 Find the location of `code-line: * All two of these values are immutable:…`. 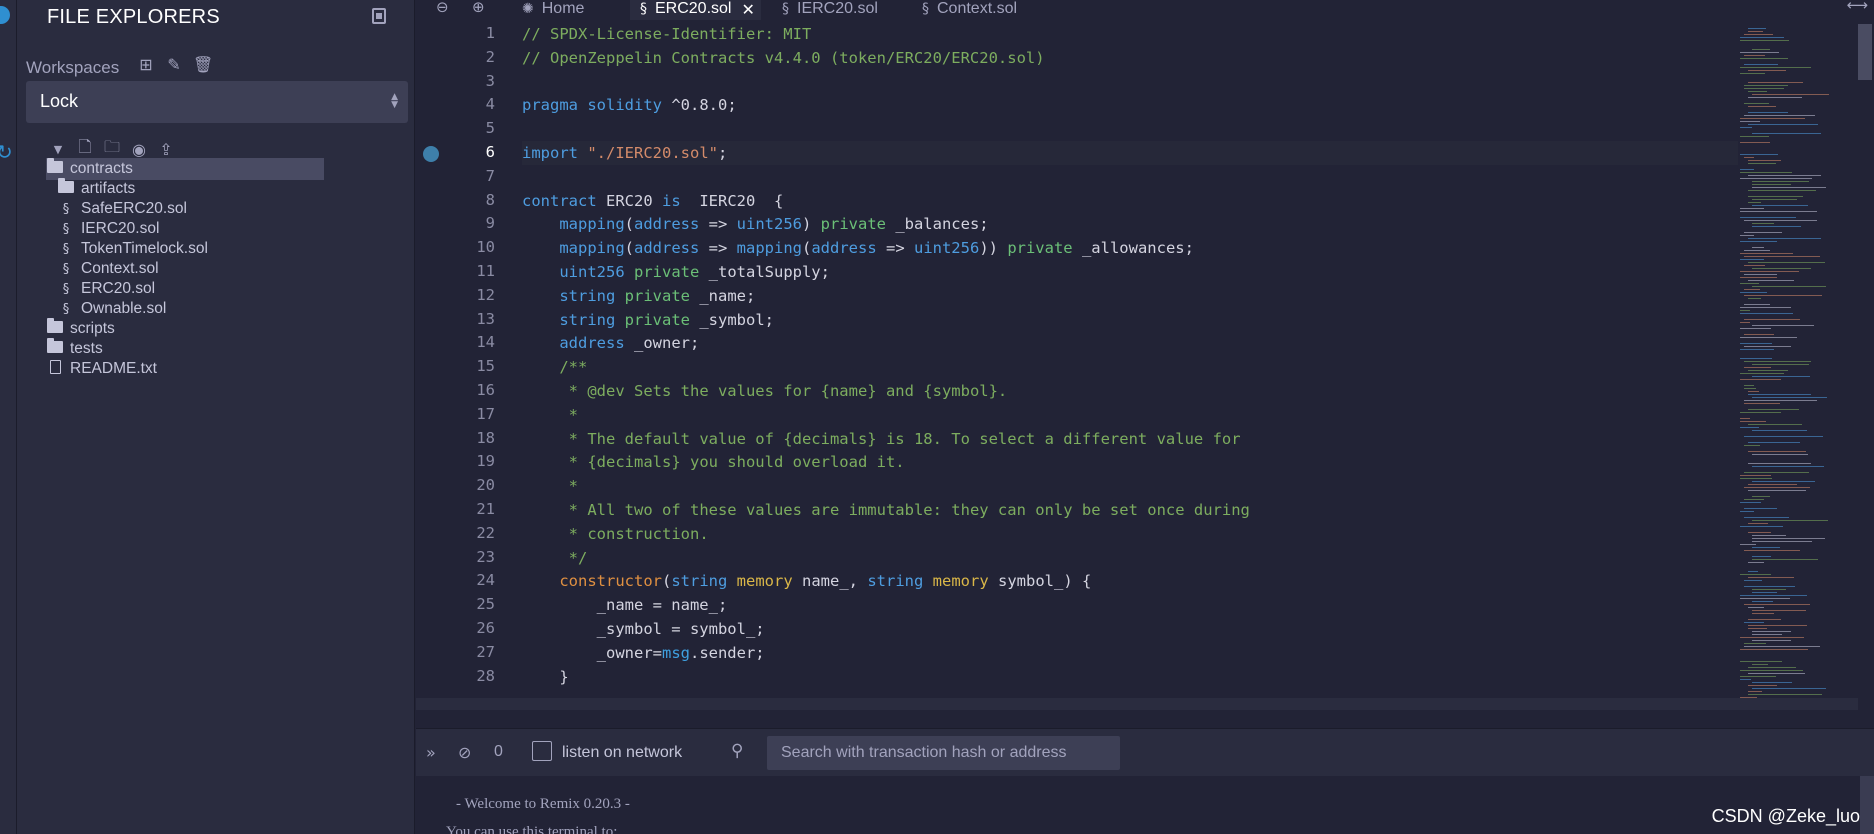

code-line: * All two of these values are immutable:… is located at coordinates (1137, 510).